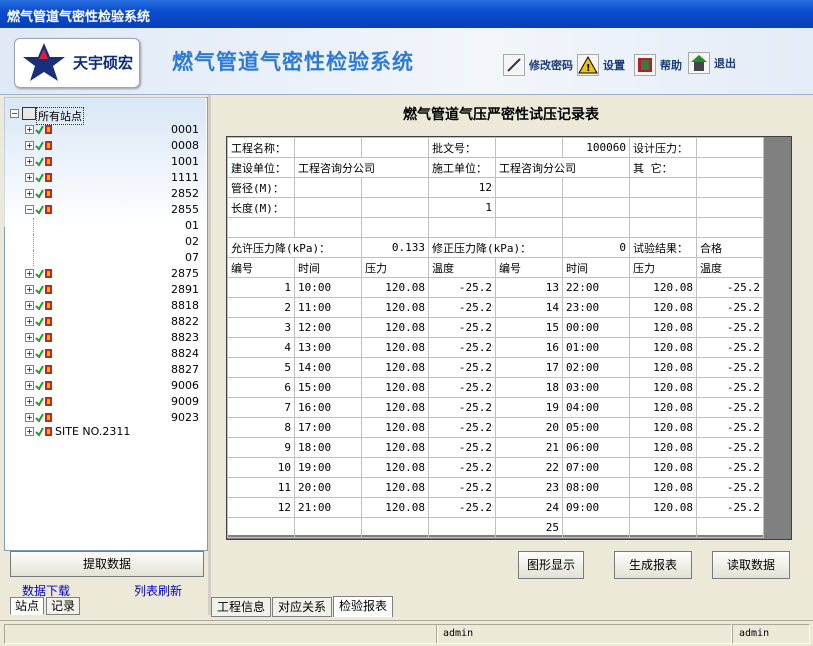 This screenshot has width=813, height=646. What do you see at coordinates (261, 507) in the screenshot?
I see `table-cell: 12` at bounding box center [261, 507].